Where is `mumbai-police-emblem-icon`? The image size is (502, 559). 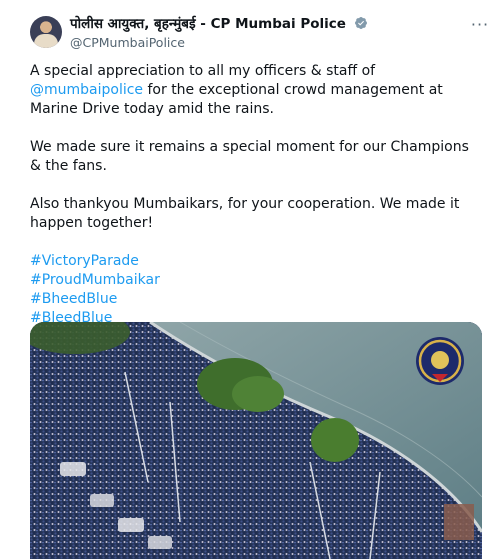 mumbai-police-emblem-icon is located at coordinates (440, 361).